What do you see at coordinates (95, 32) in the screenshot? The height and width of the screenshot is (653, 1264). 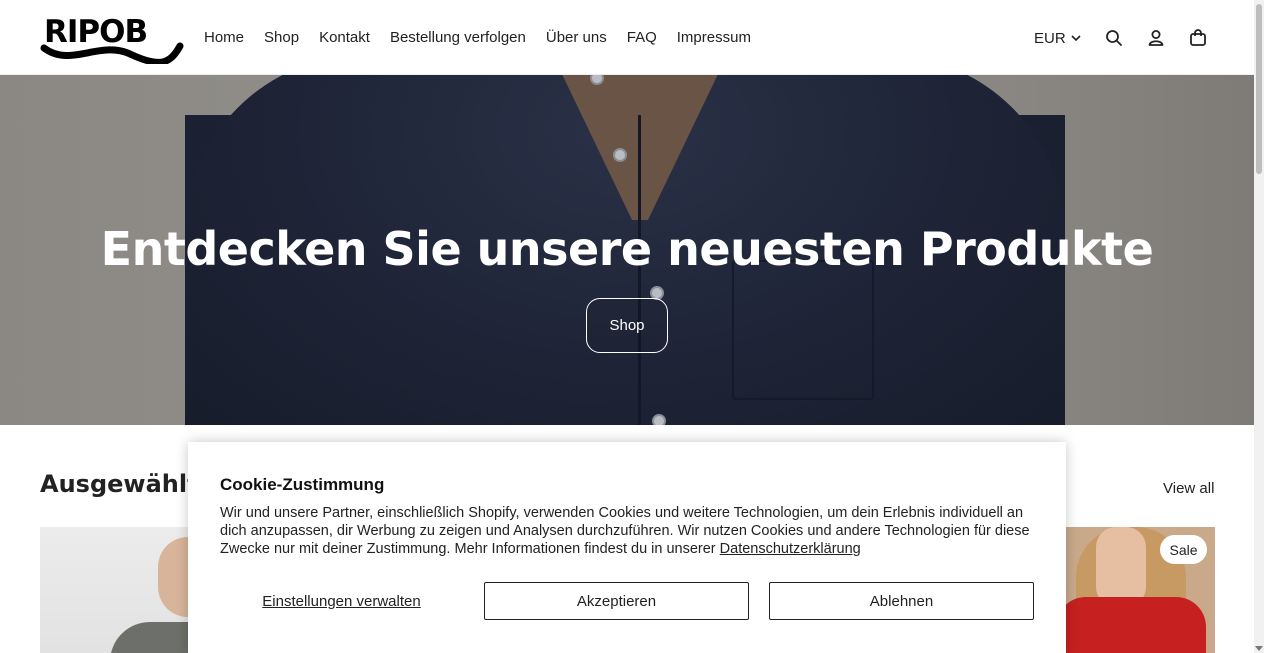 I see `svg-text: RIPOB` at bounding box center [95, 32].